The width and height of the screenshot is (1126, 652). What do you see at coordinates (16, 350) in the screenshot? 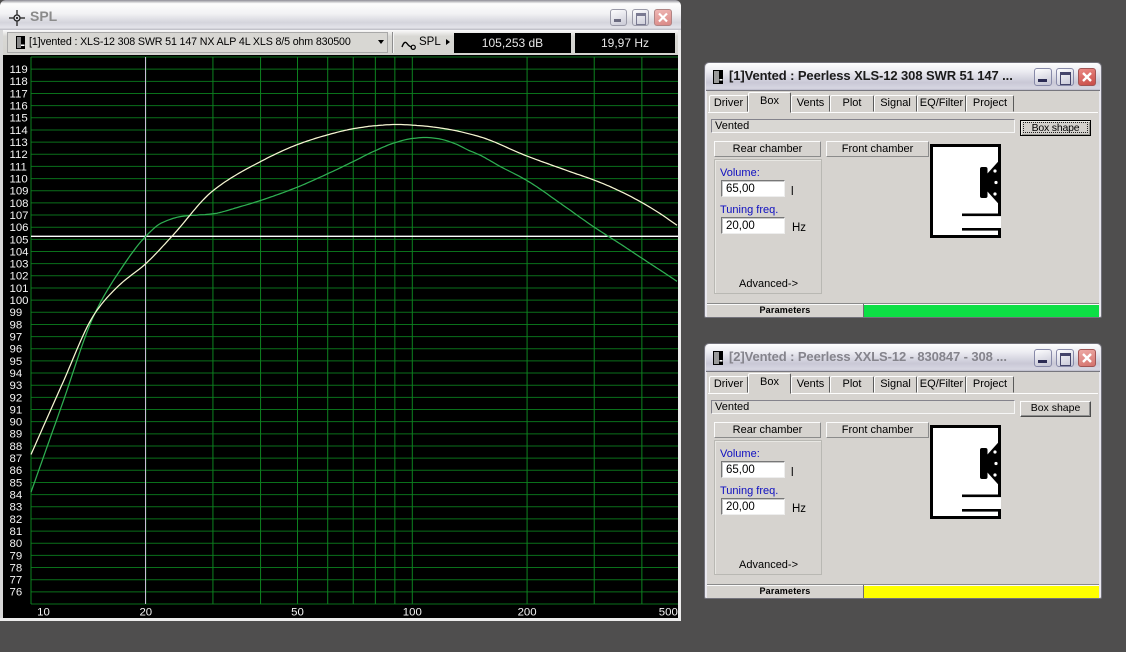
I see `svg-text: 96` at bounding box center [16, 350].